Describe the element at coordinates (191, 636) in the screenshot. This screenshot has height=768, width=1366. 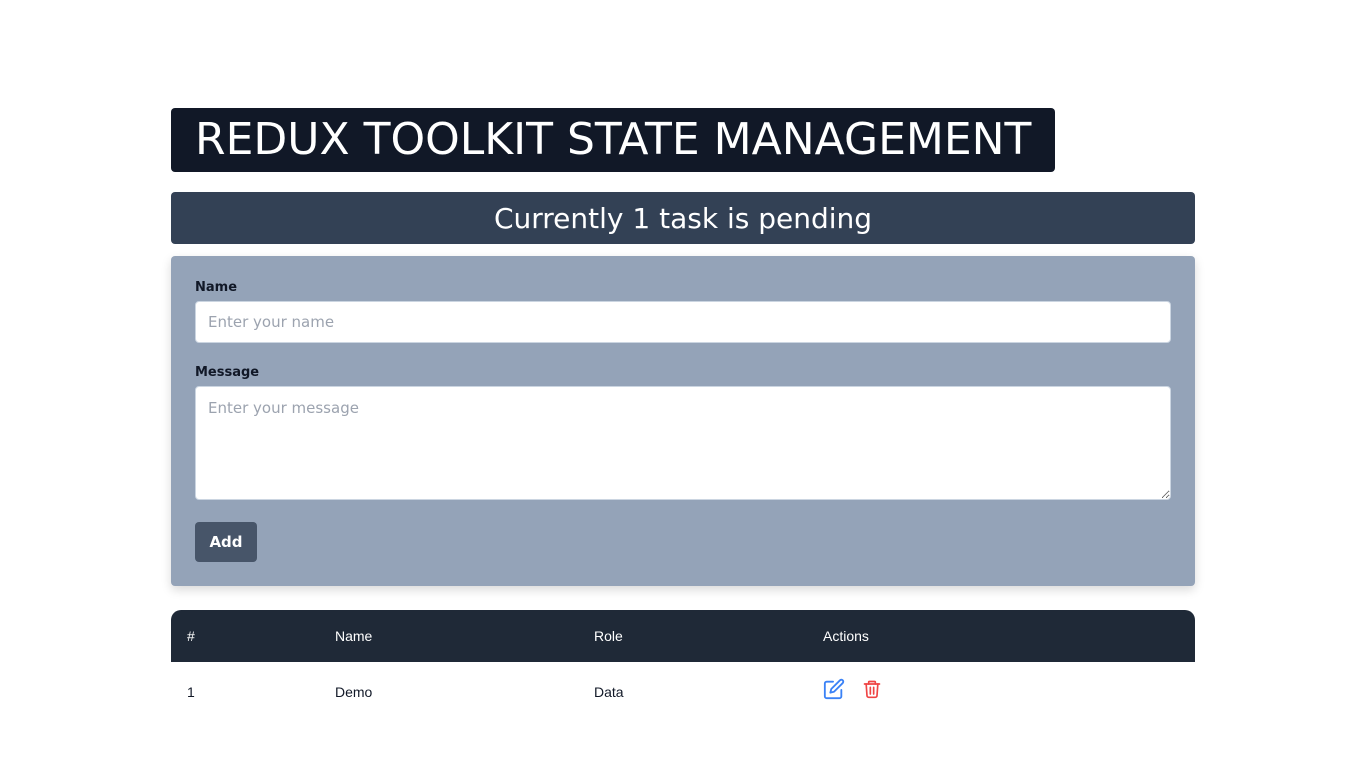
I see `column-header-number: #` at that location.